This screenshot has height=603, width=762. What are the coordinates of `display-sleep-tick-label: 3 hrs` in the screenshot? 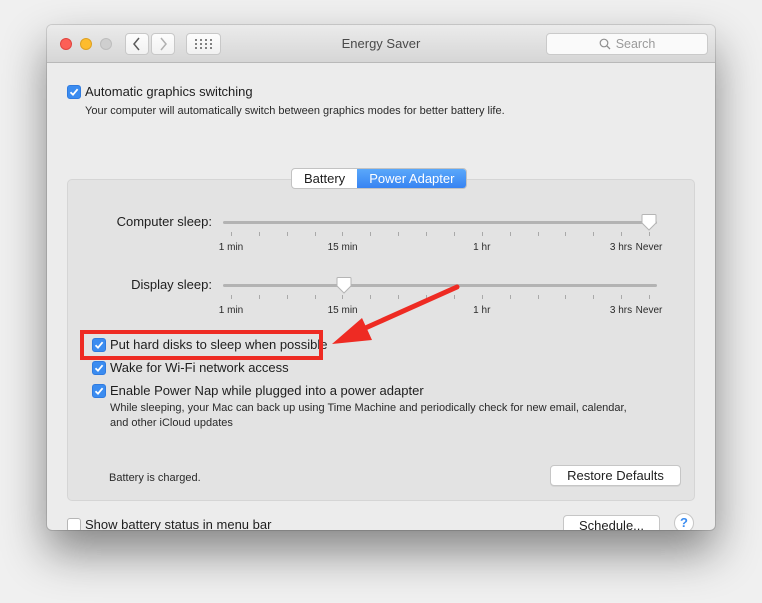 It's located at (621, 310).